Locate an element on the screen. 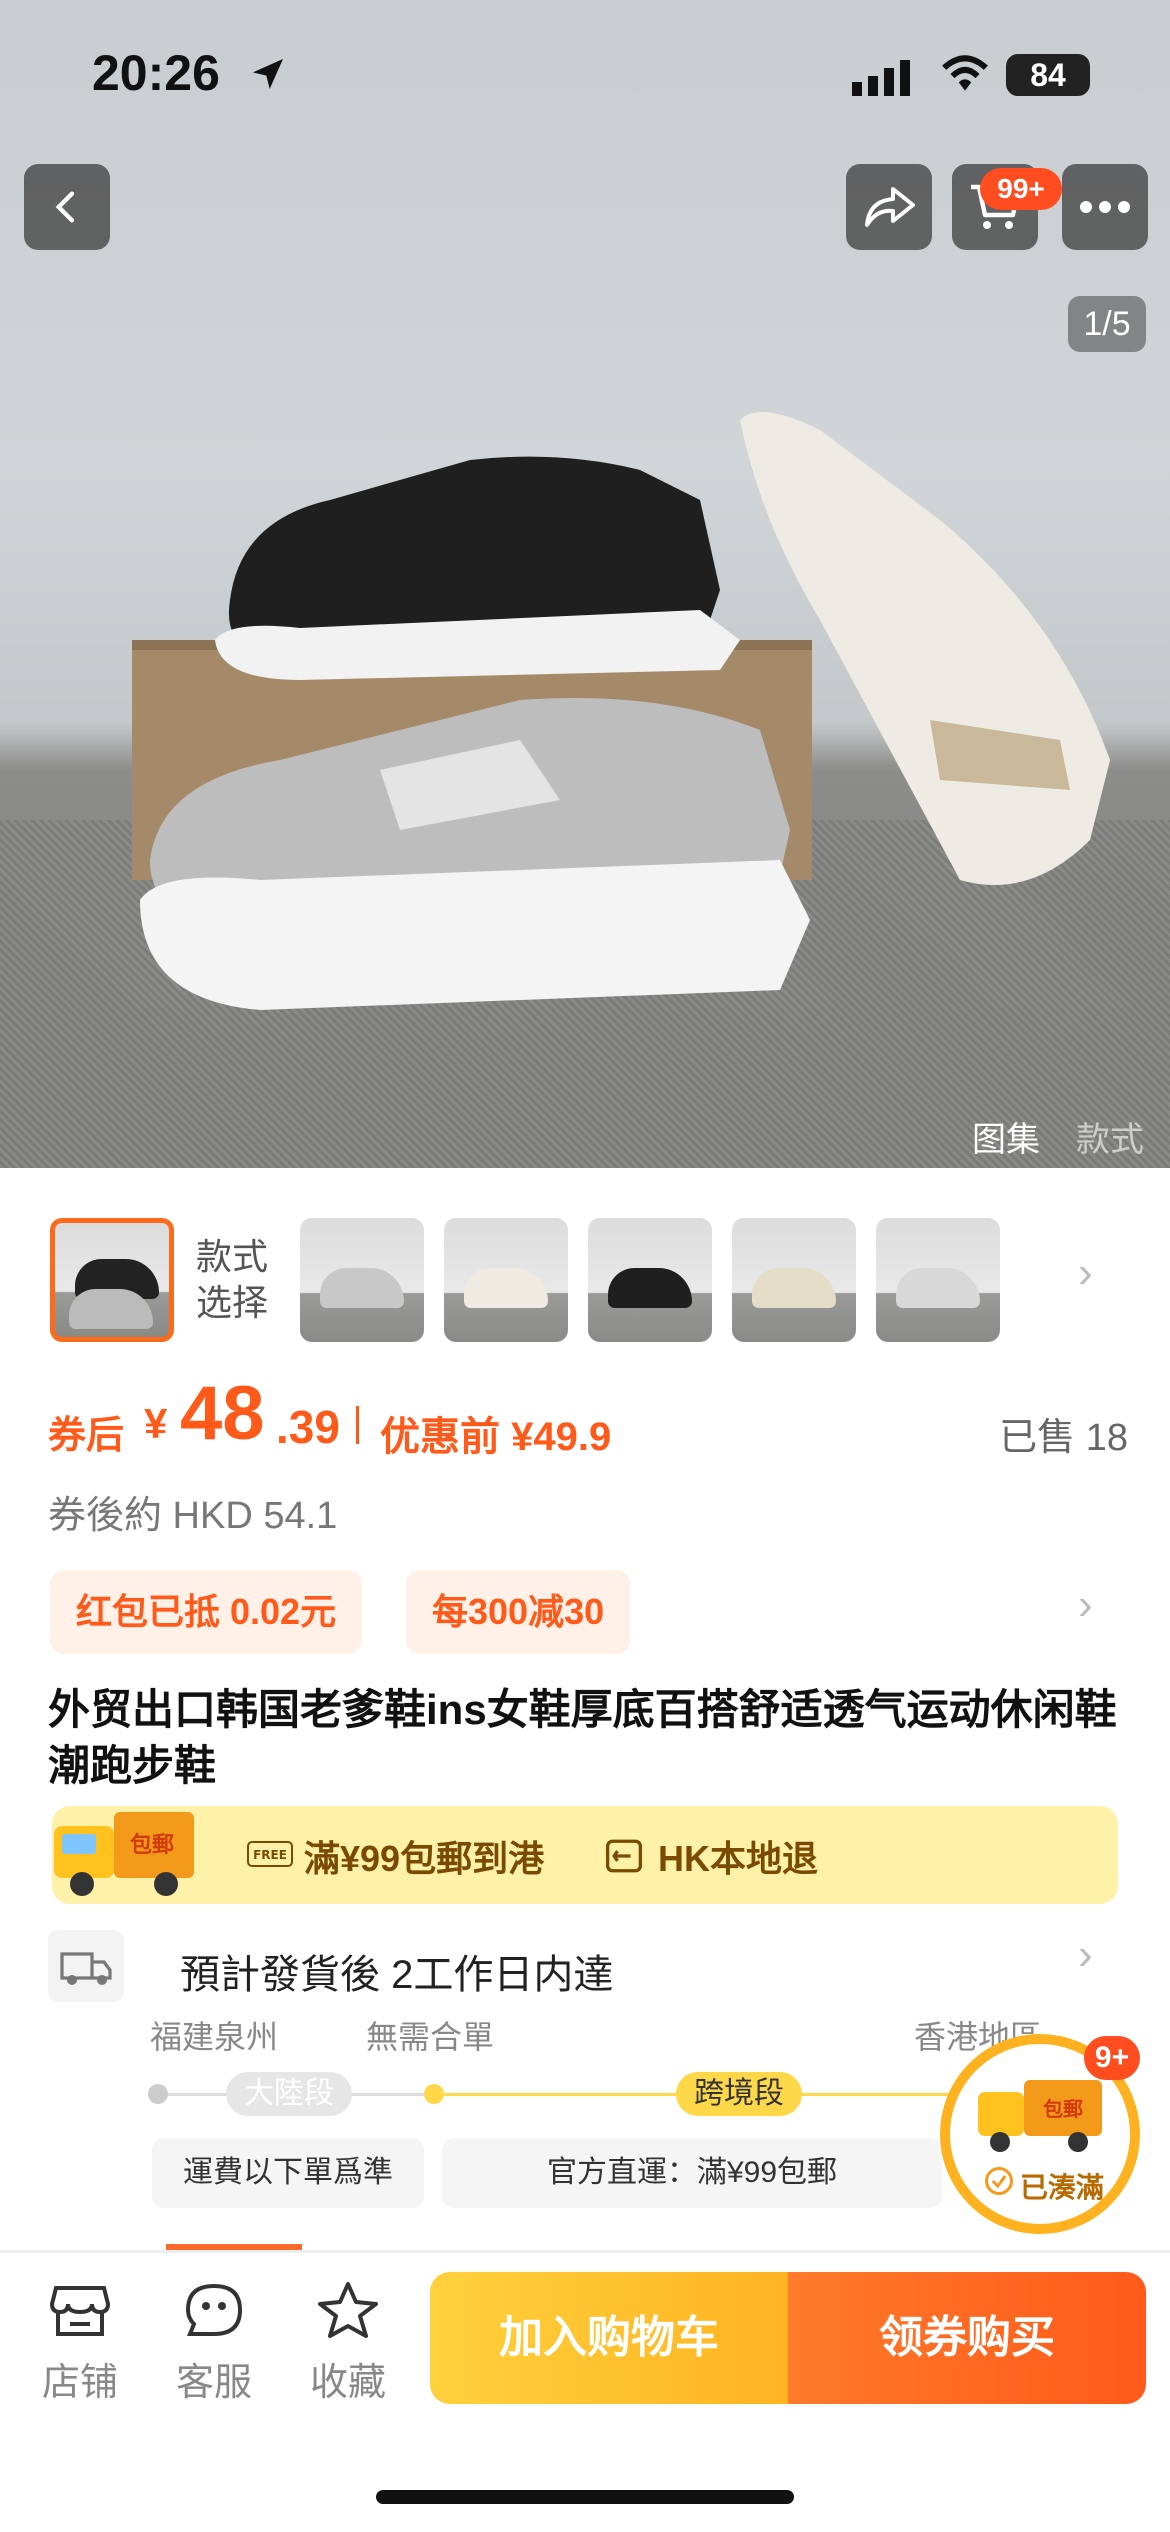 Image resolution: width=1170 pixels, height=2532 pixels. service-label: 客服 is located at coordinates (213, 2383).